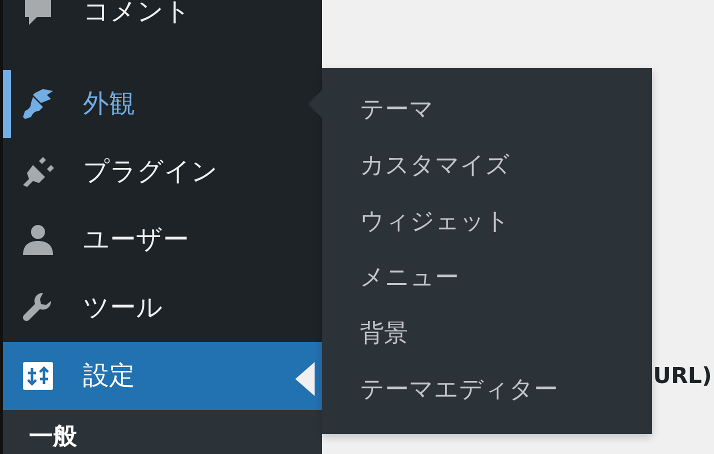 This screenshot has height=454, width=714. Describe the element at coordinates (162, 240) in the screenshot. I see `sidebar-item: ユーザー` at that location.